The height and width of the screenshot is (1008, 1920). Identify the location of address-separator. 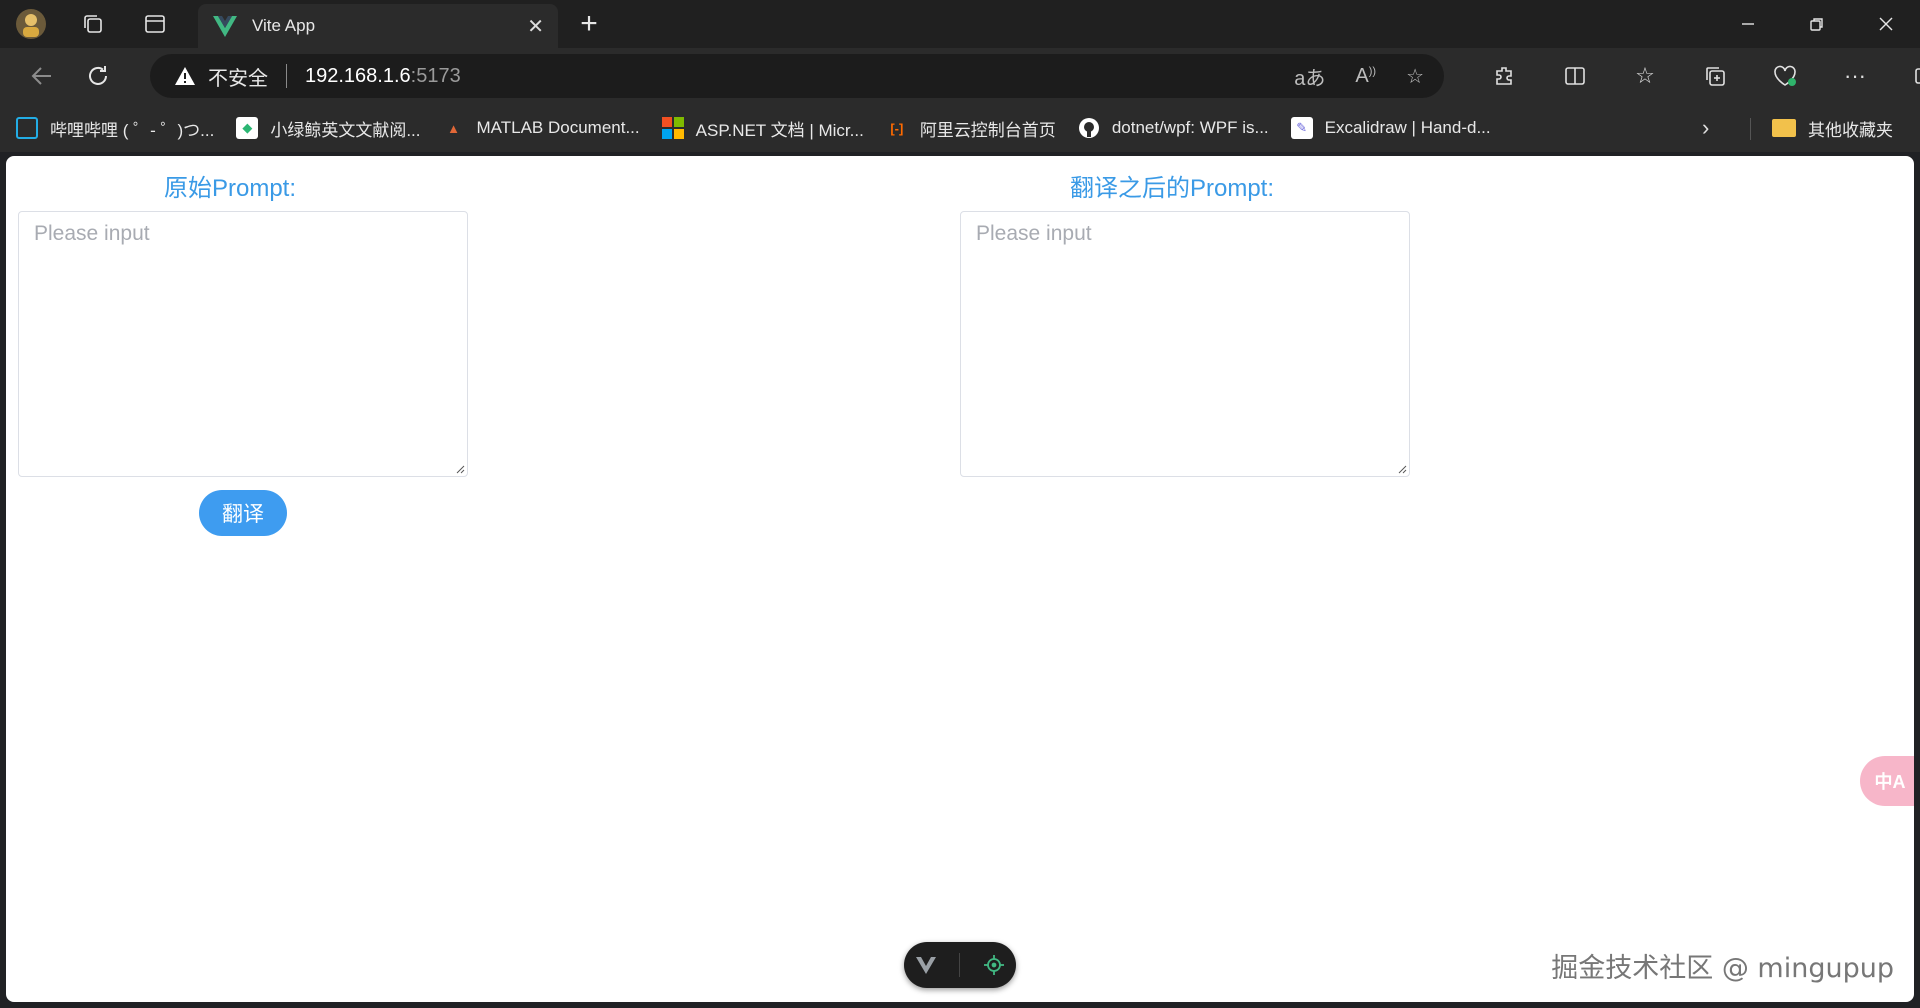
(286, 76).